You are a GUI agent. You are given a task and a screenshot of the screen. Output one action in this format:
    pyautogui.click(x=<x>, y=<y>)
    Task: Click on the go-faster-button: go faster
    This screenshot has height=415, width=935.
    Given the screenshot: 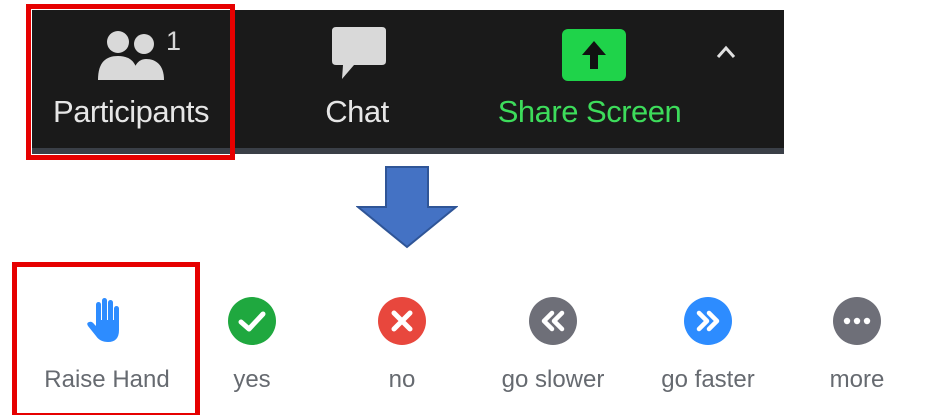 What is the action you would take?
    pyautogui.click(x=708, y=340)
    